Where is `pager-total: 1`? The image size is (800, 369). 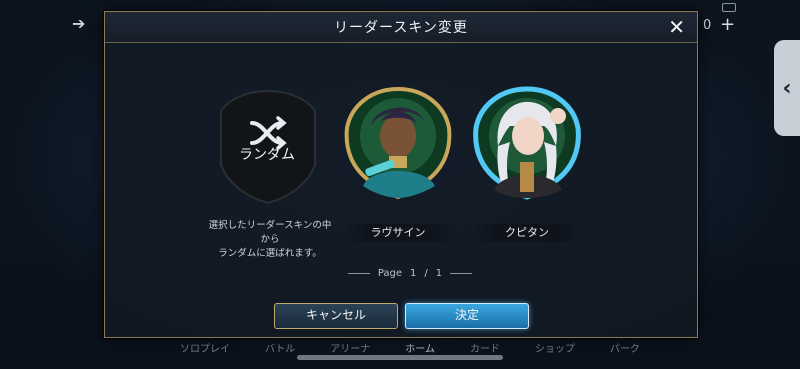
pager-total: 1 is located at coordinates (439, 273).